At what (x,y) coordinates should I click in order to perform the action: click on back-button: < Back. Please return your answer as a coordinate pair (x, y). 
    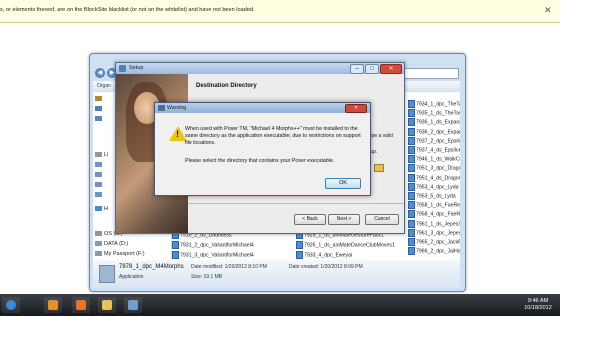
    Looking at the image, I should click on (310, 219).